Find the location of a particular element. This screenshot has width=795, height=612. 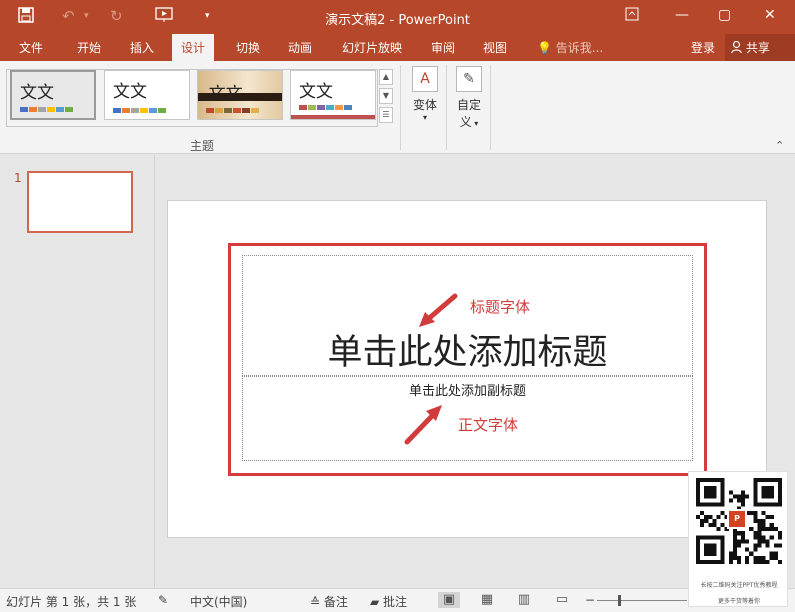

variants-button: A 变体 ▾ is located at coordinates (425, 94).